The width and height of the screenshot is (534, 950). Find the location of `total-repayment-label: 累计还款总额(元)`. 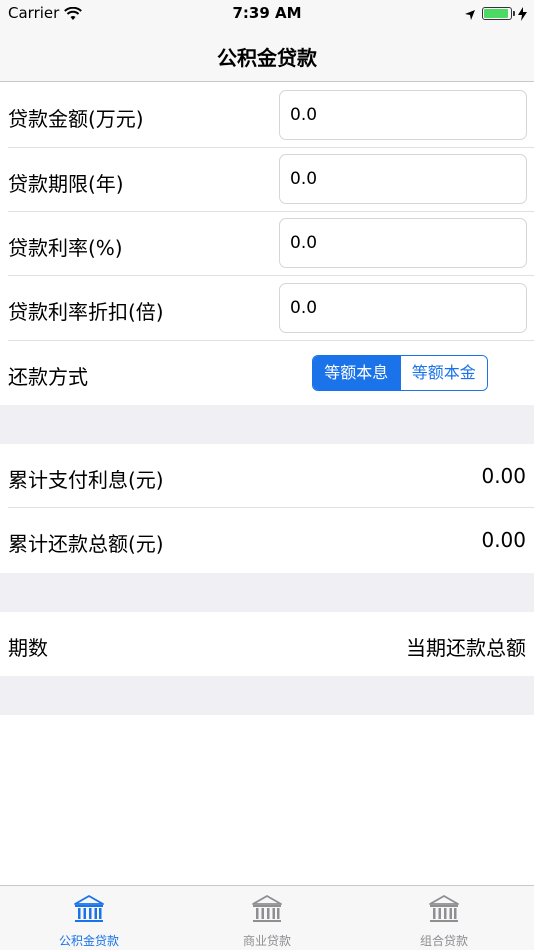

total-repayment-label: 累计还款总额(元) is located at coordinates (86, 544).